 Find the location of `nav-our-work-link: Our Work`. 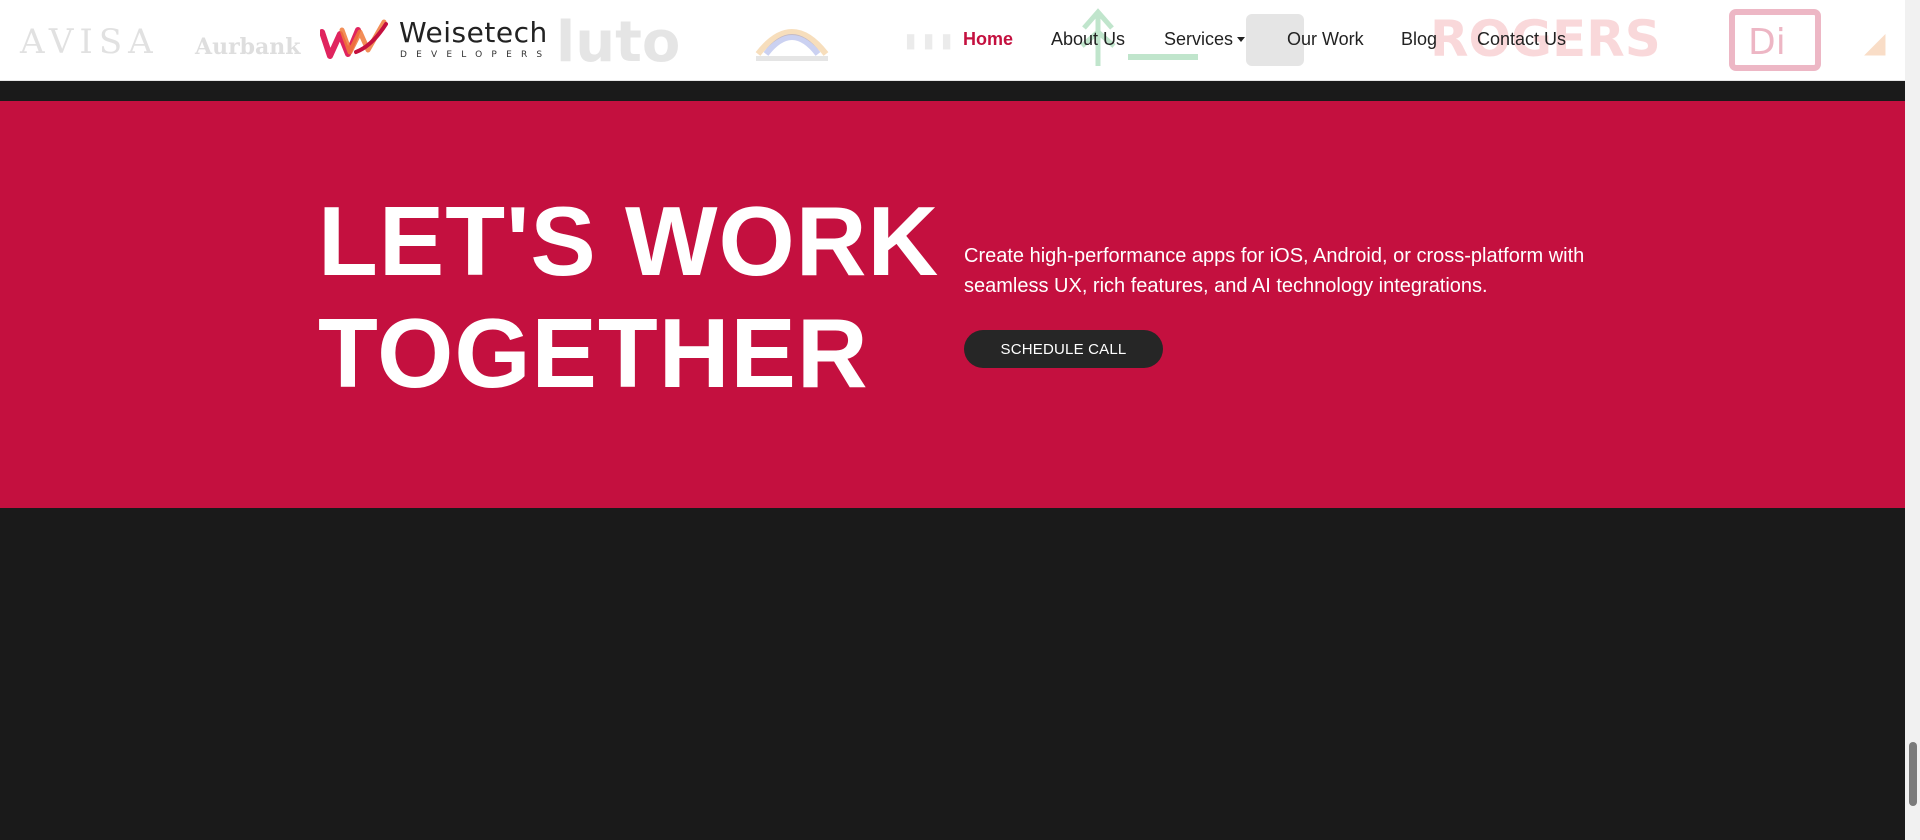

nav-our-work-link: Our Work is located at coordinates (1325, 39).